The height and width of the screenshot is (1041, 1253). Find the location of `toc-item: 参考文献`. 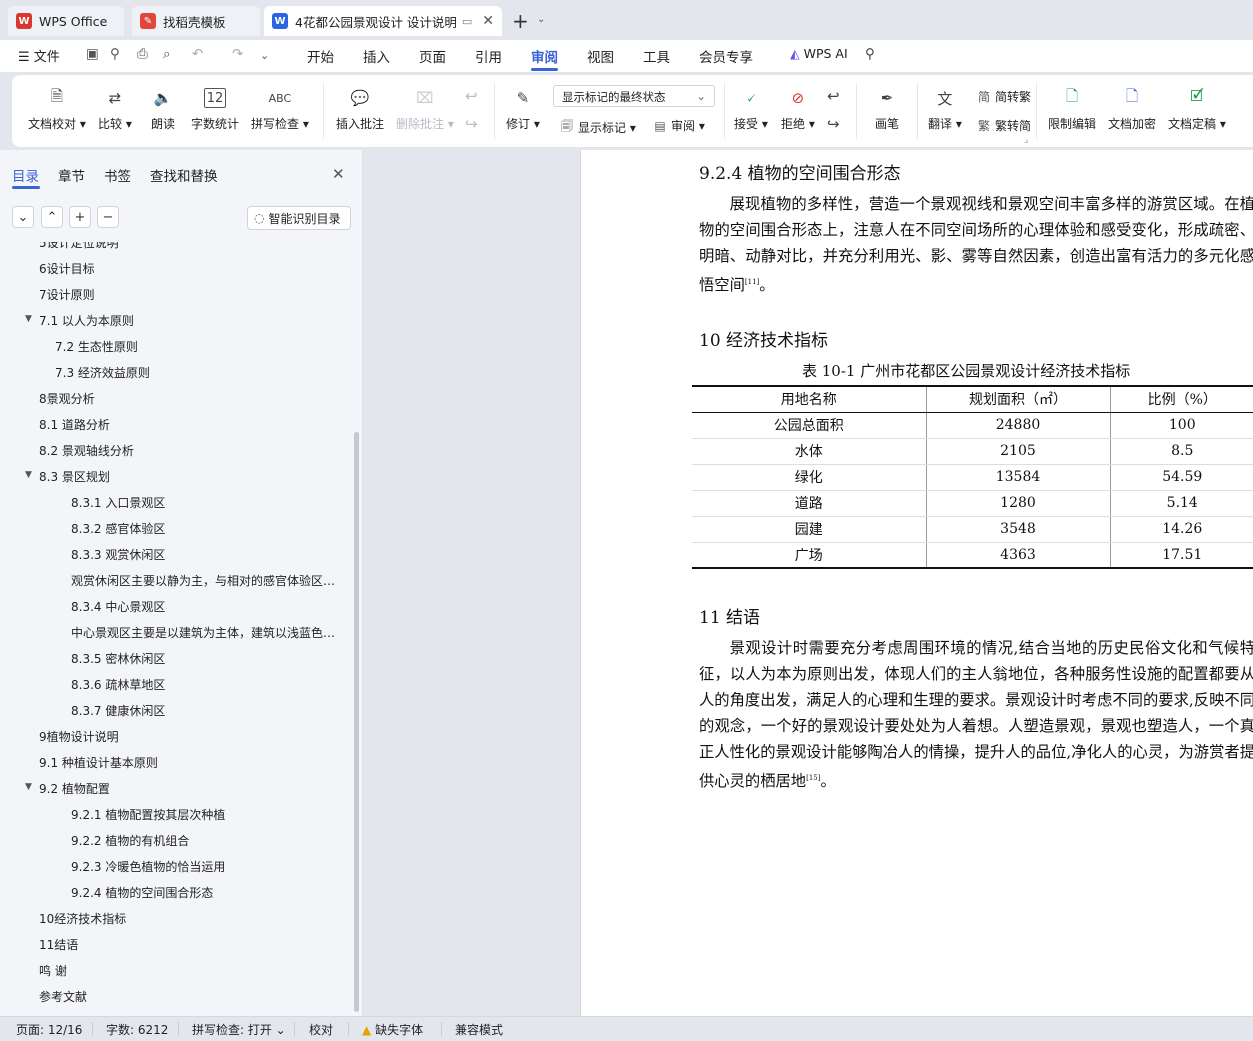

toc-item: 参考文献 is located at coordinates (63, 996).